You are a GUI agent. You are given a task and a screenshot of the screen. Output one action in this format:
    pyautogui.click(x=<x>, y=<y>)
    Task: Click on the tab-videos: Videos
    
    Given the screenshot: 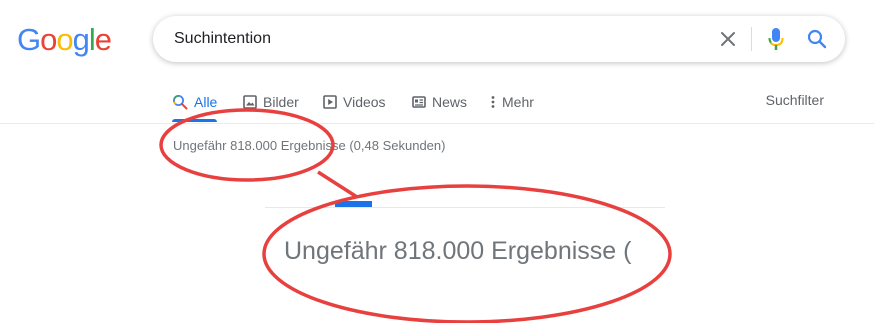 What is the action you would take?
    pyautogui.click(x=354, y=102)
    